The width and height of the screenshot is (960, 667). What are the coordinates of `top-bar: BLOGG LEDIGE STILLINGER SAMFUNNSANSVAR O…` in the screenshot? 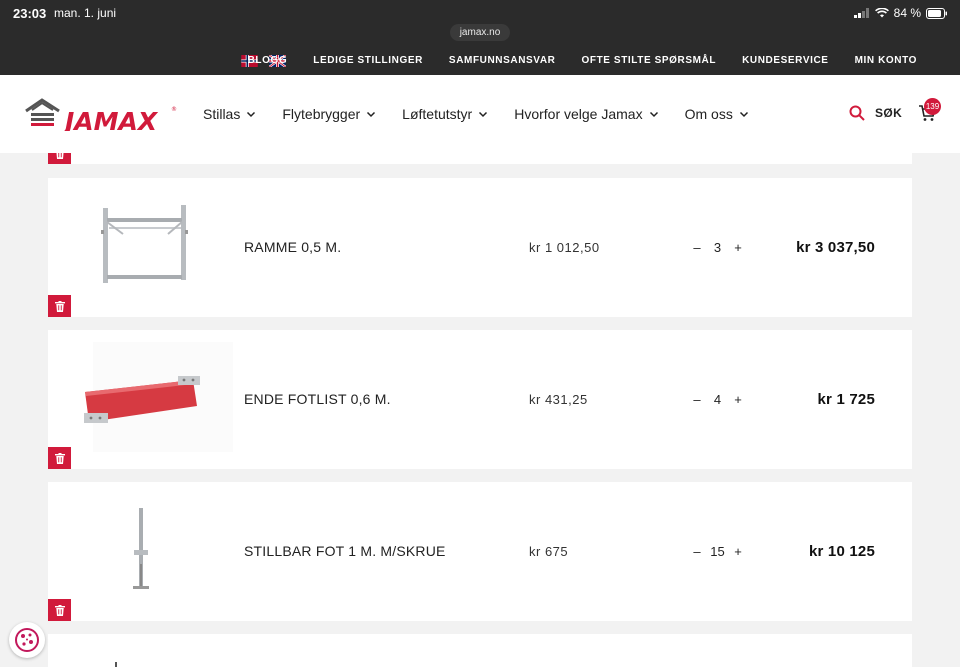 It's located at (480, 60).